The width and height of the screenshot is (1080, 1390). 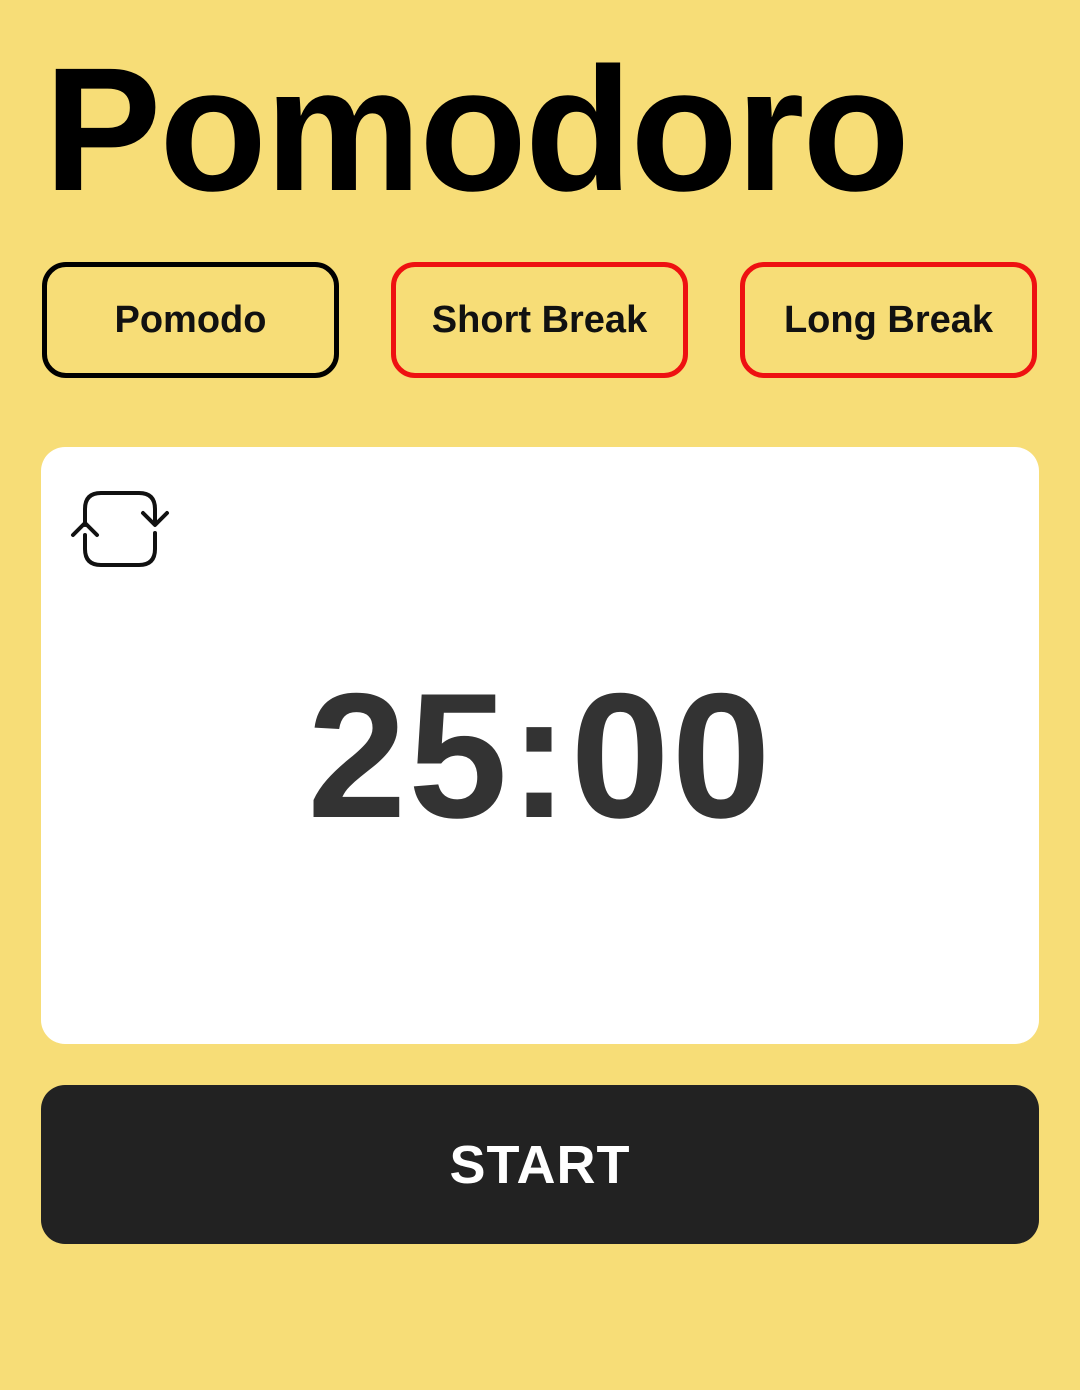 What do you see at coordinates (190, 320) in the screenshot?
I see `tab-pomodoro: Pomodo` at bounding box center [190, 320].